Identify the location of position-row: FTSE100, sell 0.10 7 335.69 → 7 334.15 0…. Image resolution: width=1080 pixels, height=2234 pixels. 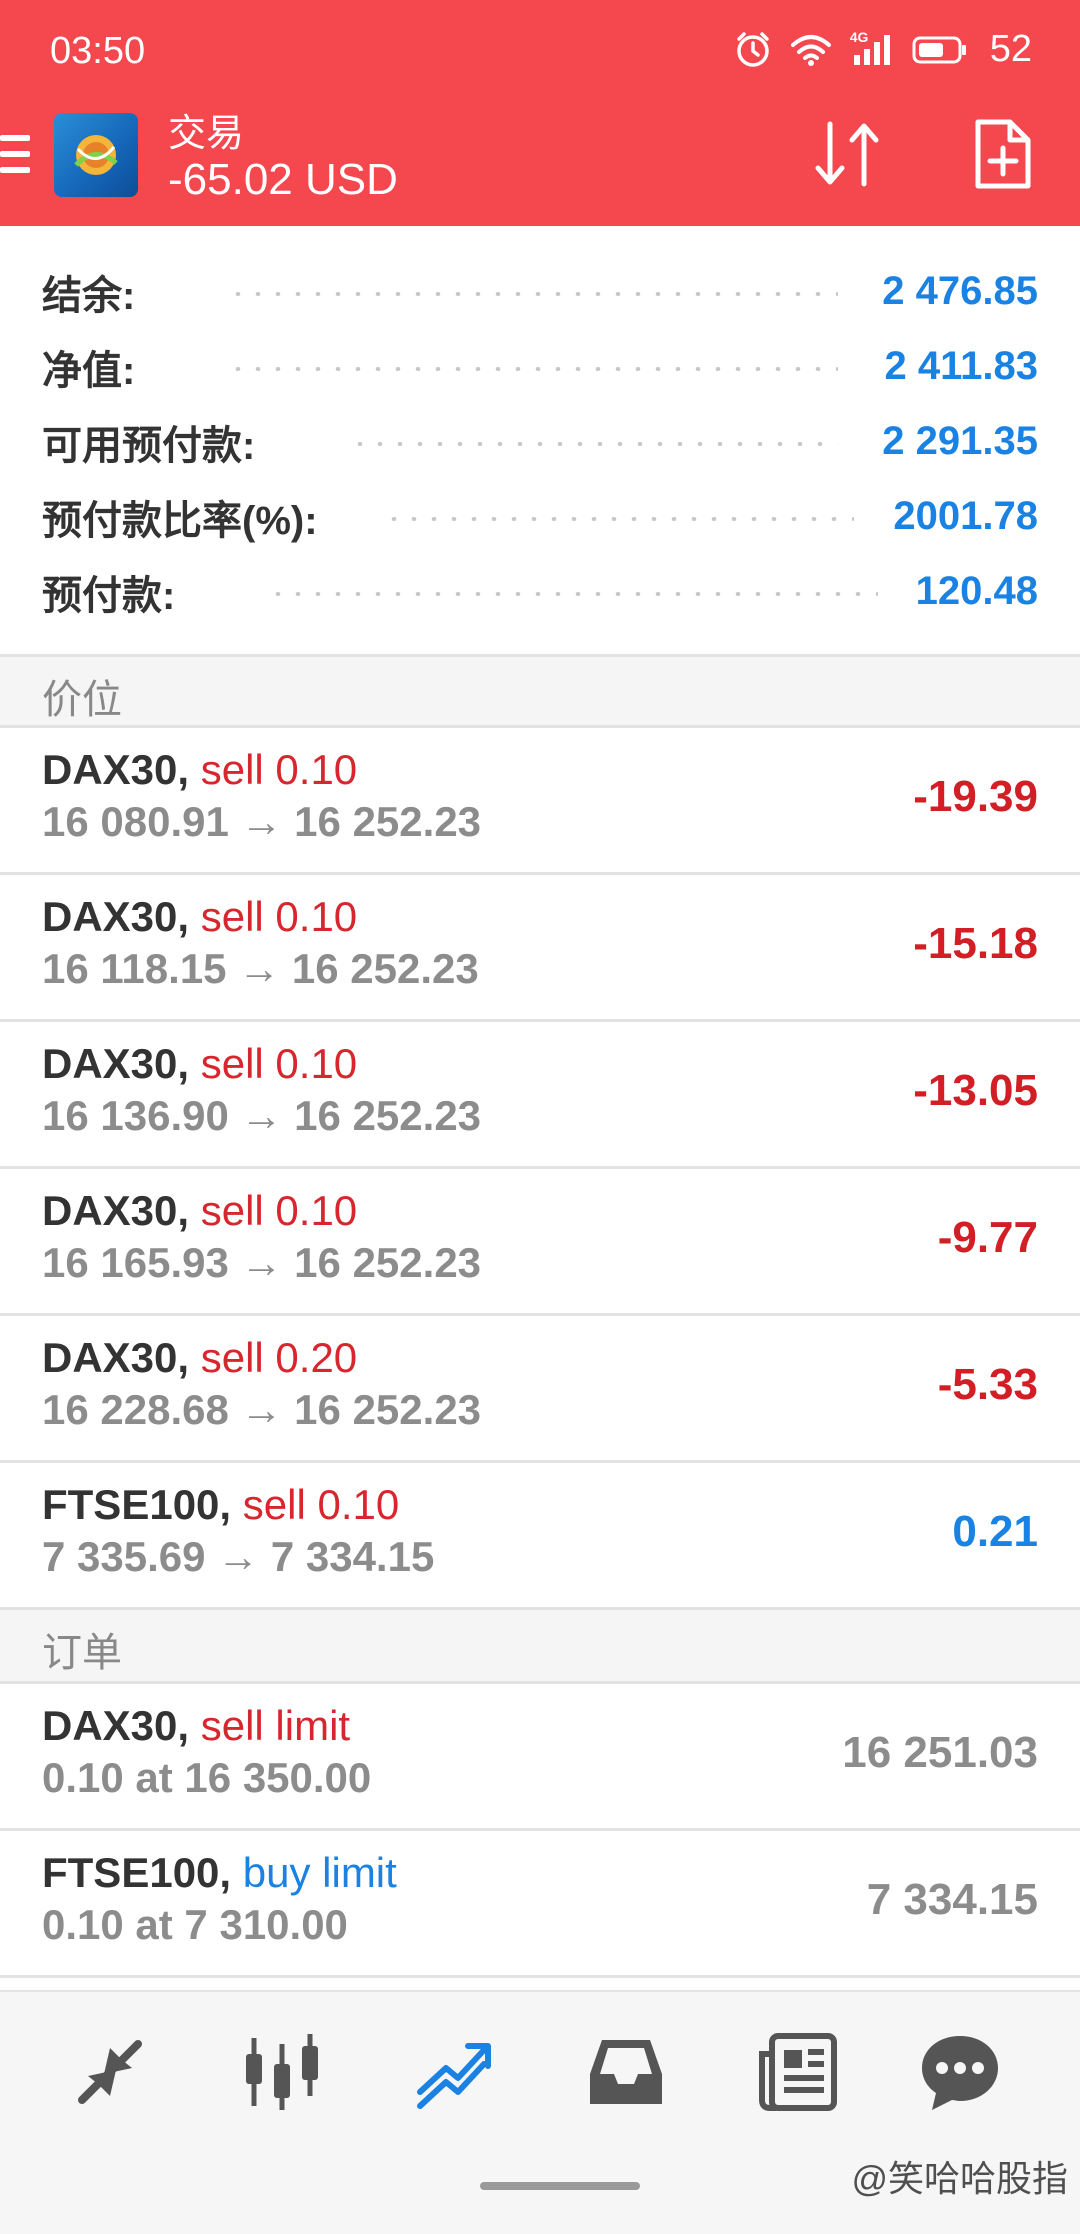
(540, 1536).